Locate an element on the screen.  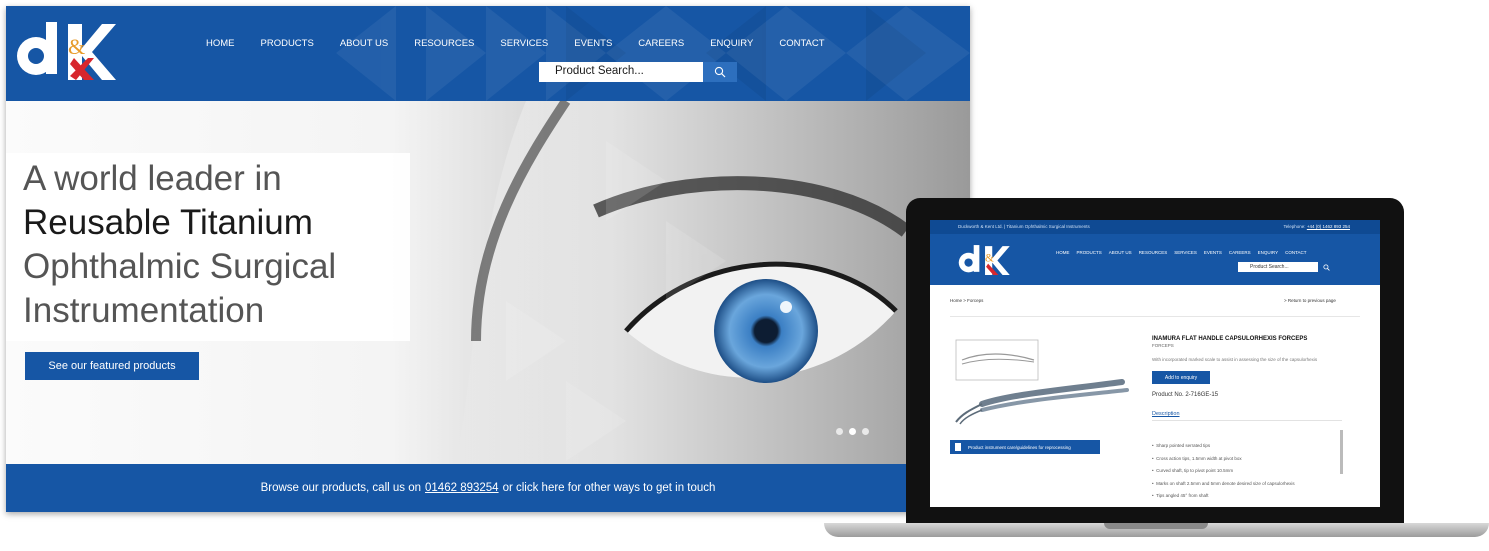
headline-line-3: Ophthalmic Surgical is located at coordinates (180, 266).